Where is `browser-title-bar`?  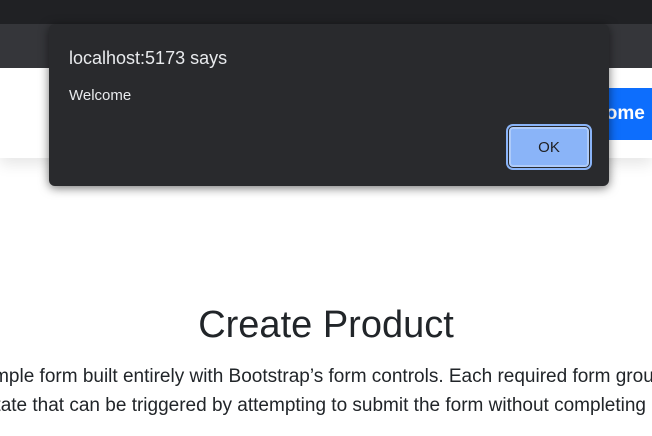
browser-title-bar is located at coordinates (326, 12).